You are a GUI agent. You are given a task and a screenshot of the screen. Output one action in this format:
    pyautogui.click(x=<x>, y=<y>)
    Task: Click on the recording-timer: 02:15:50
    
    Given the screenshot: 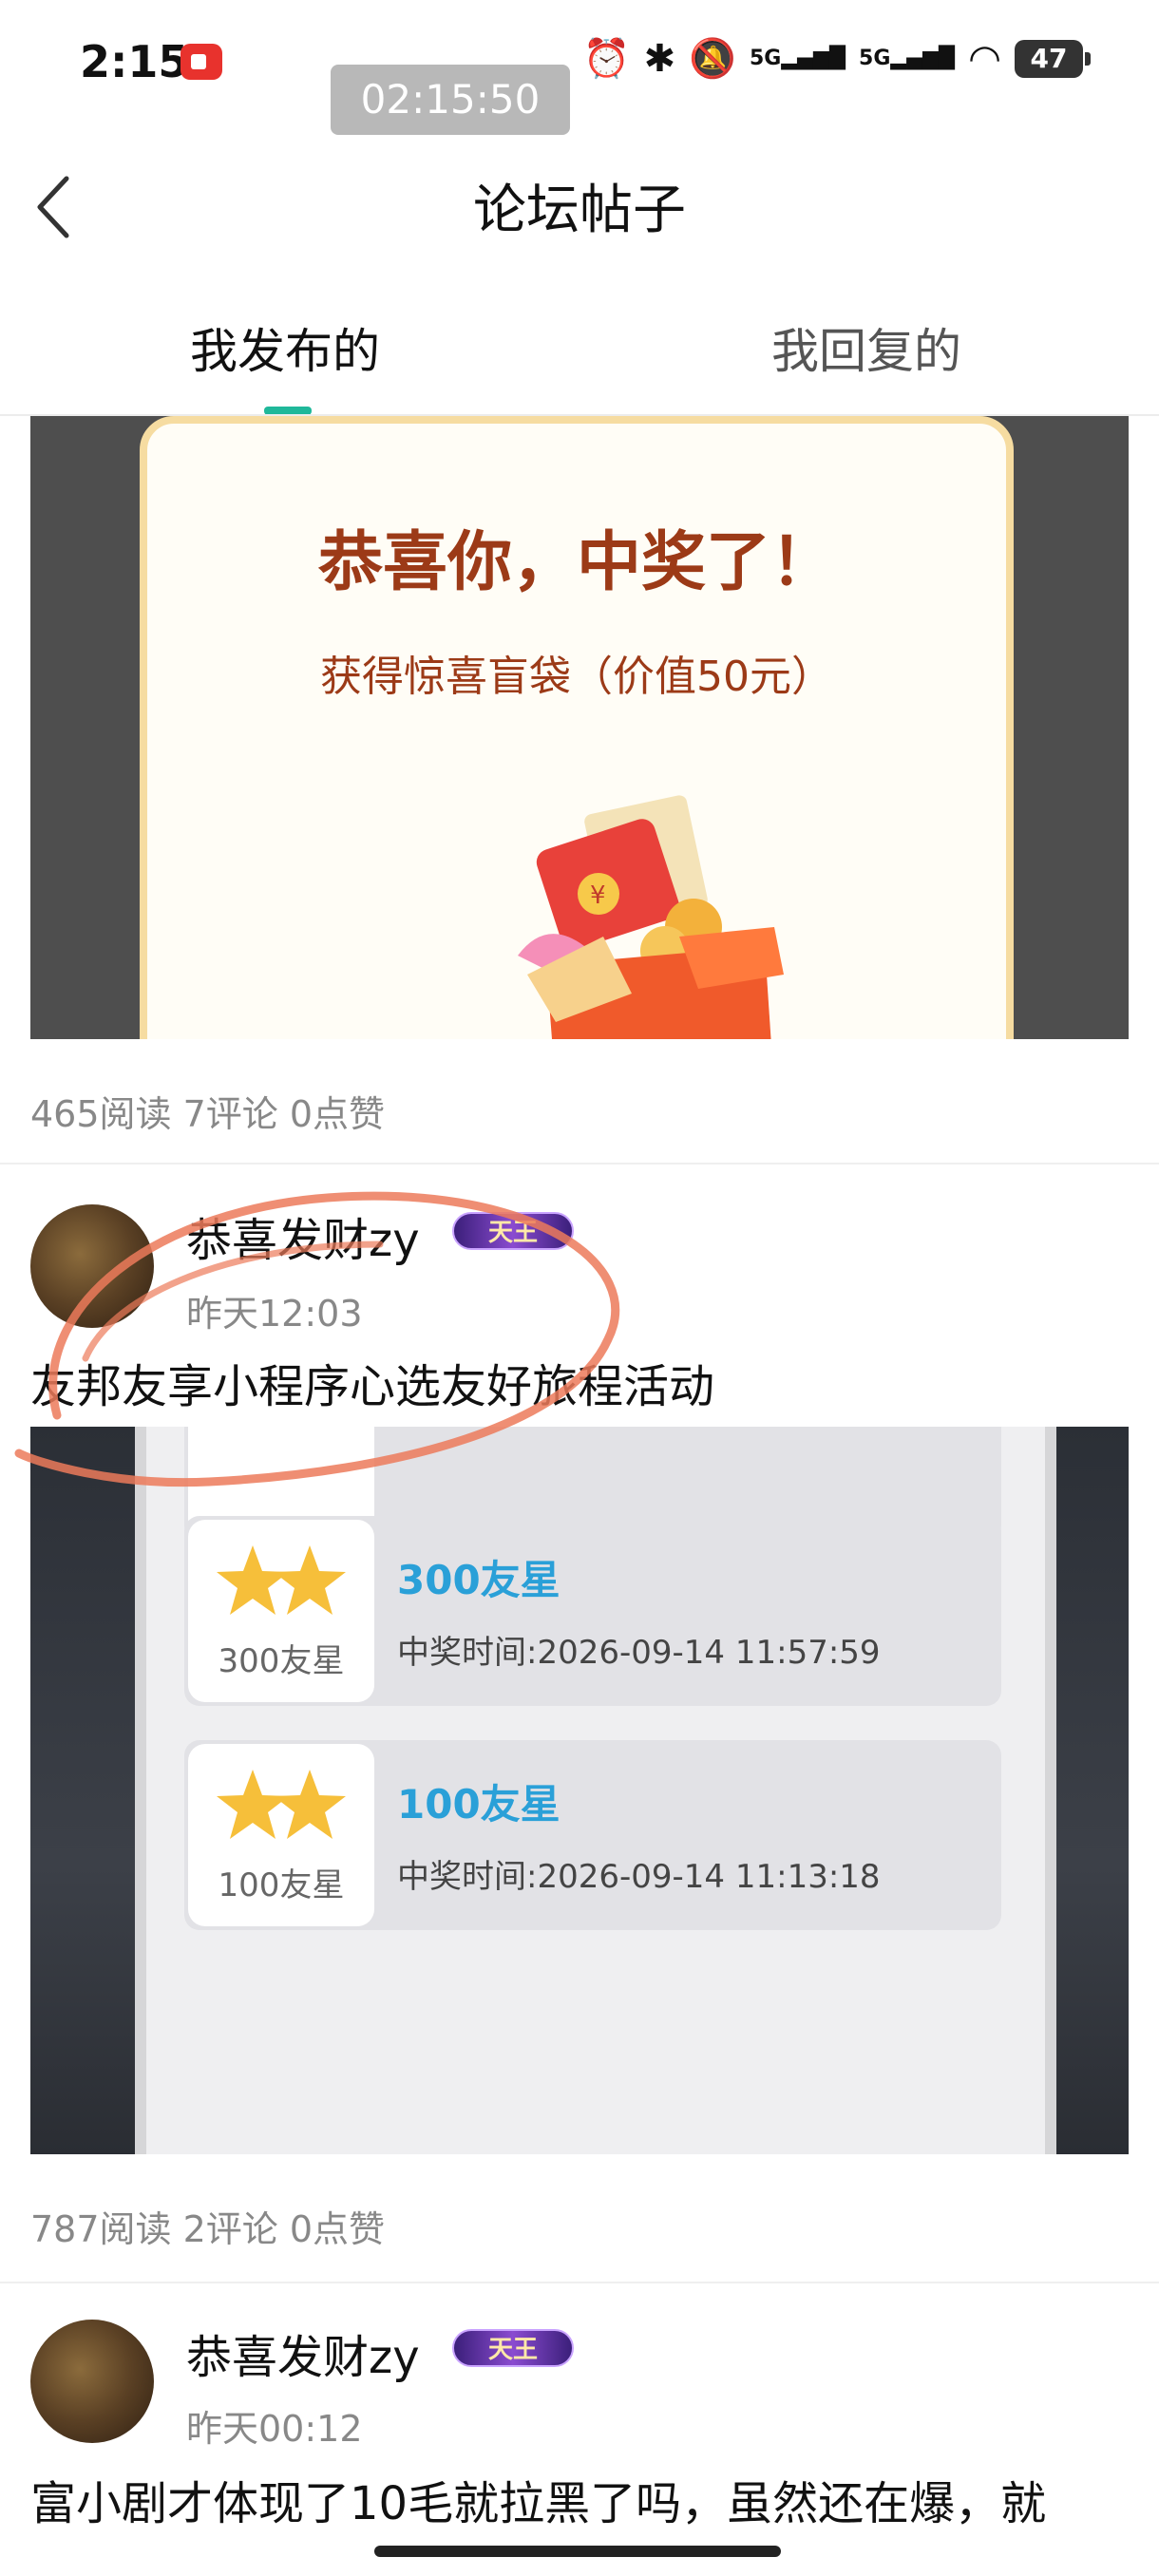 What is the action you would take?
    pyautogui.click(x=450, y=100)
    